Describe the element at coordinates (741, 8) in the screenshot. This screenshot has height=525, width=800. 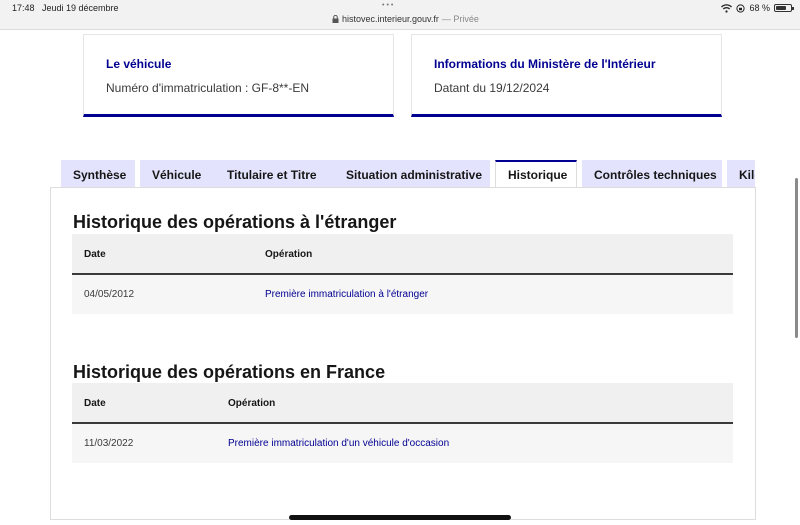
I see `rotation-lock-icon` at that location.